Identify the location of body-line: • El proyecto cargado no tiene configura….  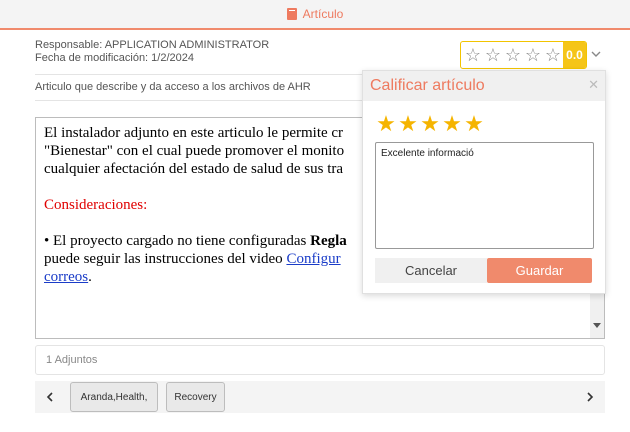
(177, 241).